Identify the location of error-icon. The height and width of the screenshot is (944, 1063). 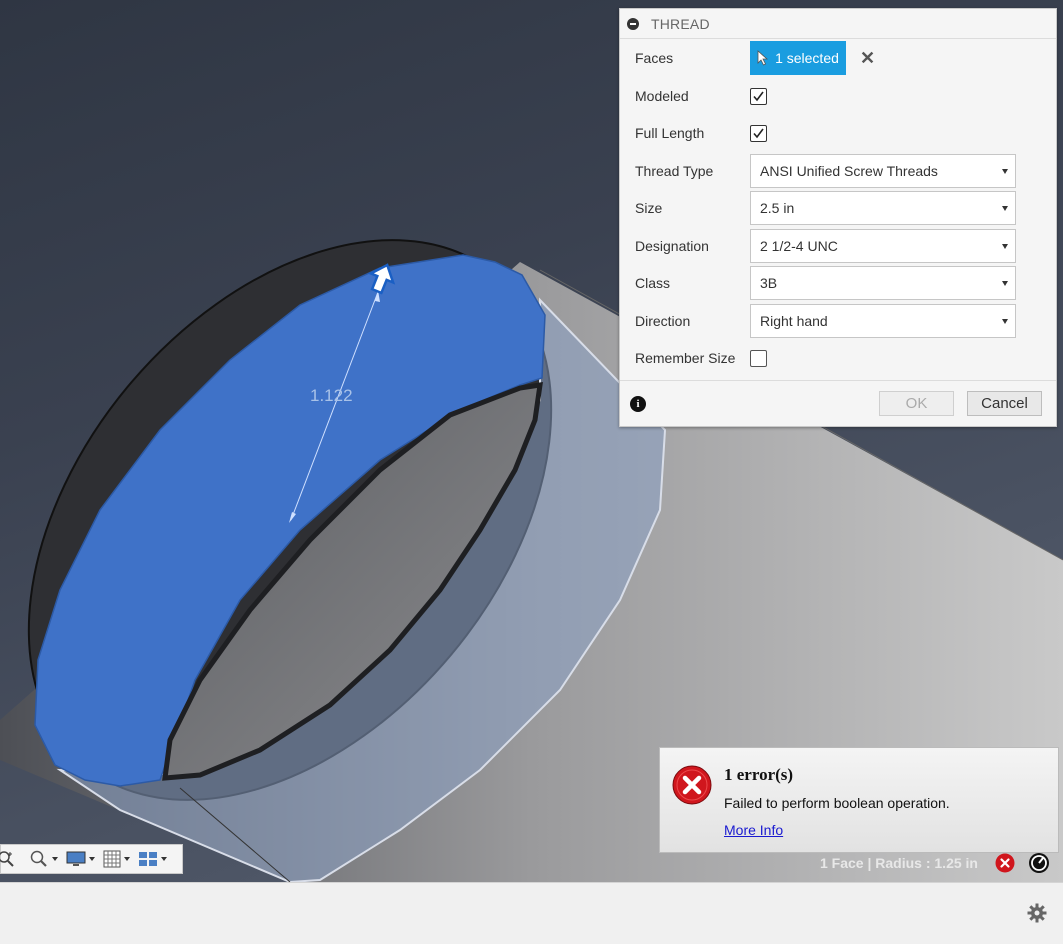
(692, 785).